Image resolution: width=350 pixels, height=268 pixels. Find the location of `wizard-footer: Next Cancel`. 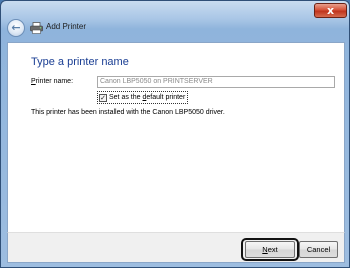

wizard-footer: Next Cancel is located at coordinates (176, 247).